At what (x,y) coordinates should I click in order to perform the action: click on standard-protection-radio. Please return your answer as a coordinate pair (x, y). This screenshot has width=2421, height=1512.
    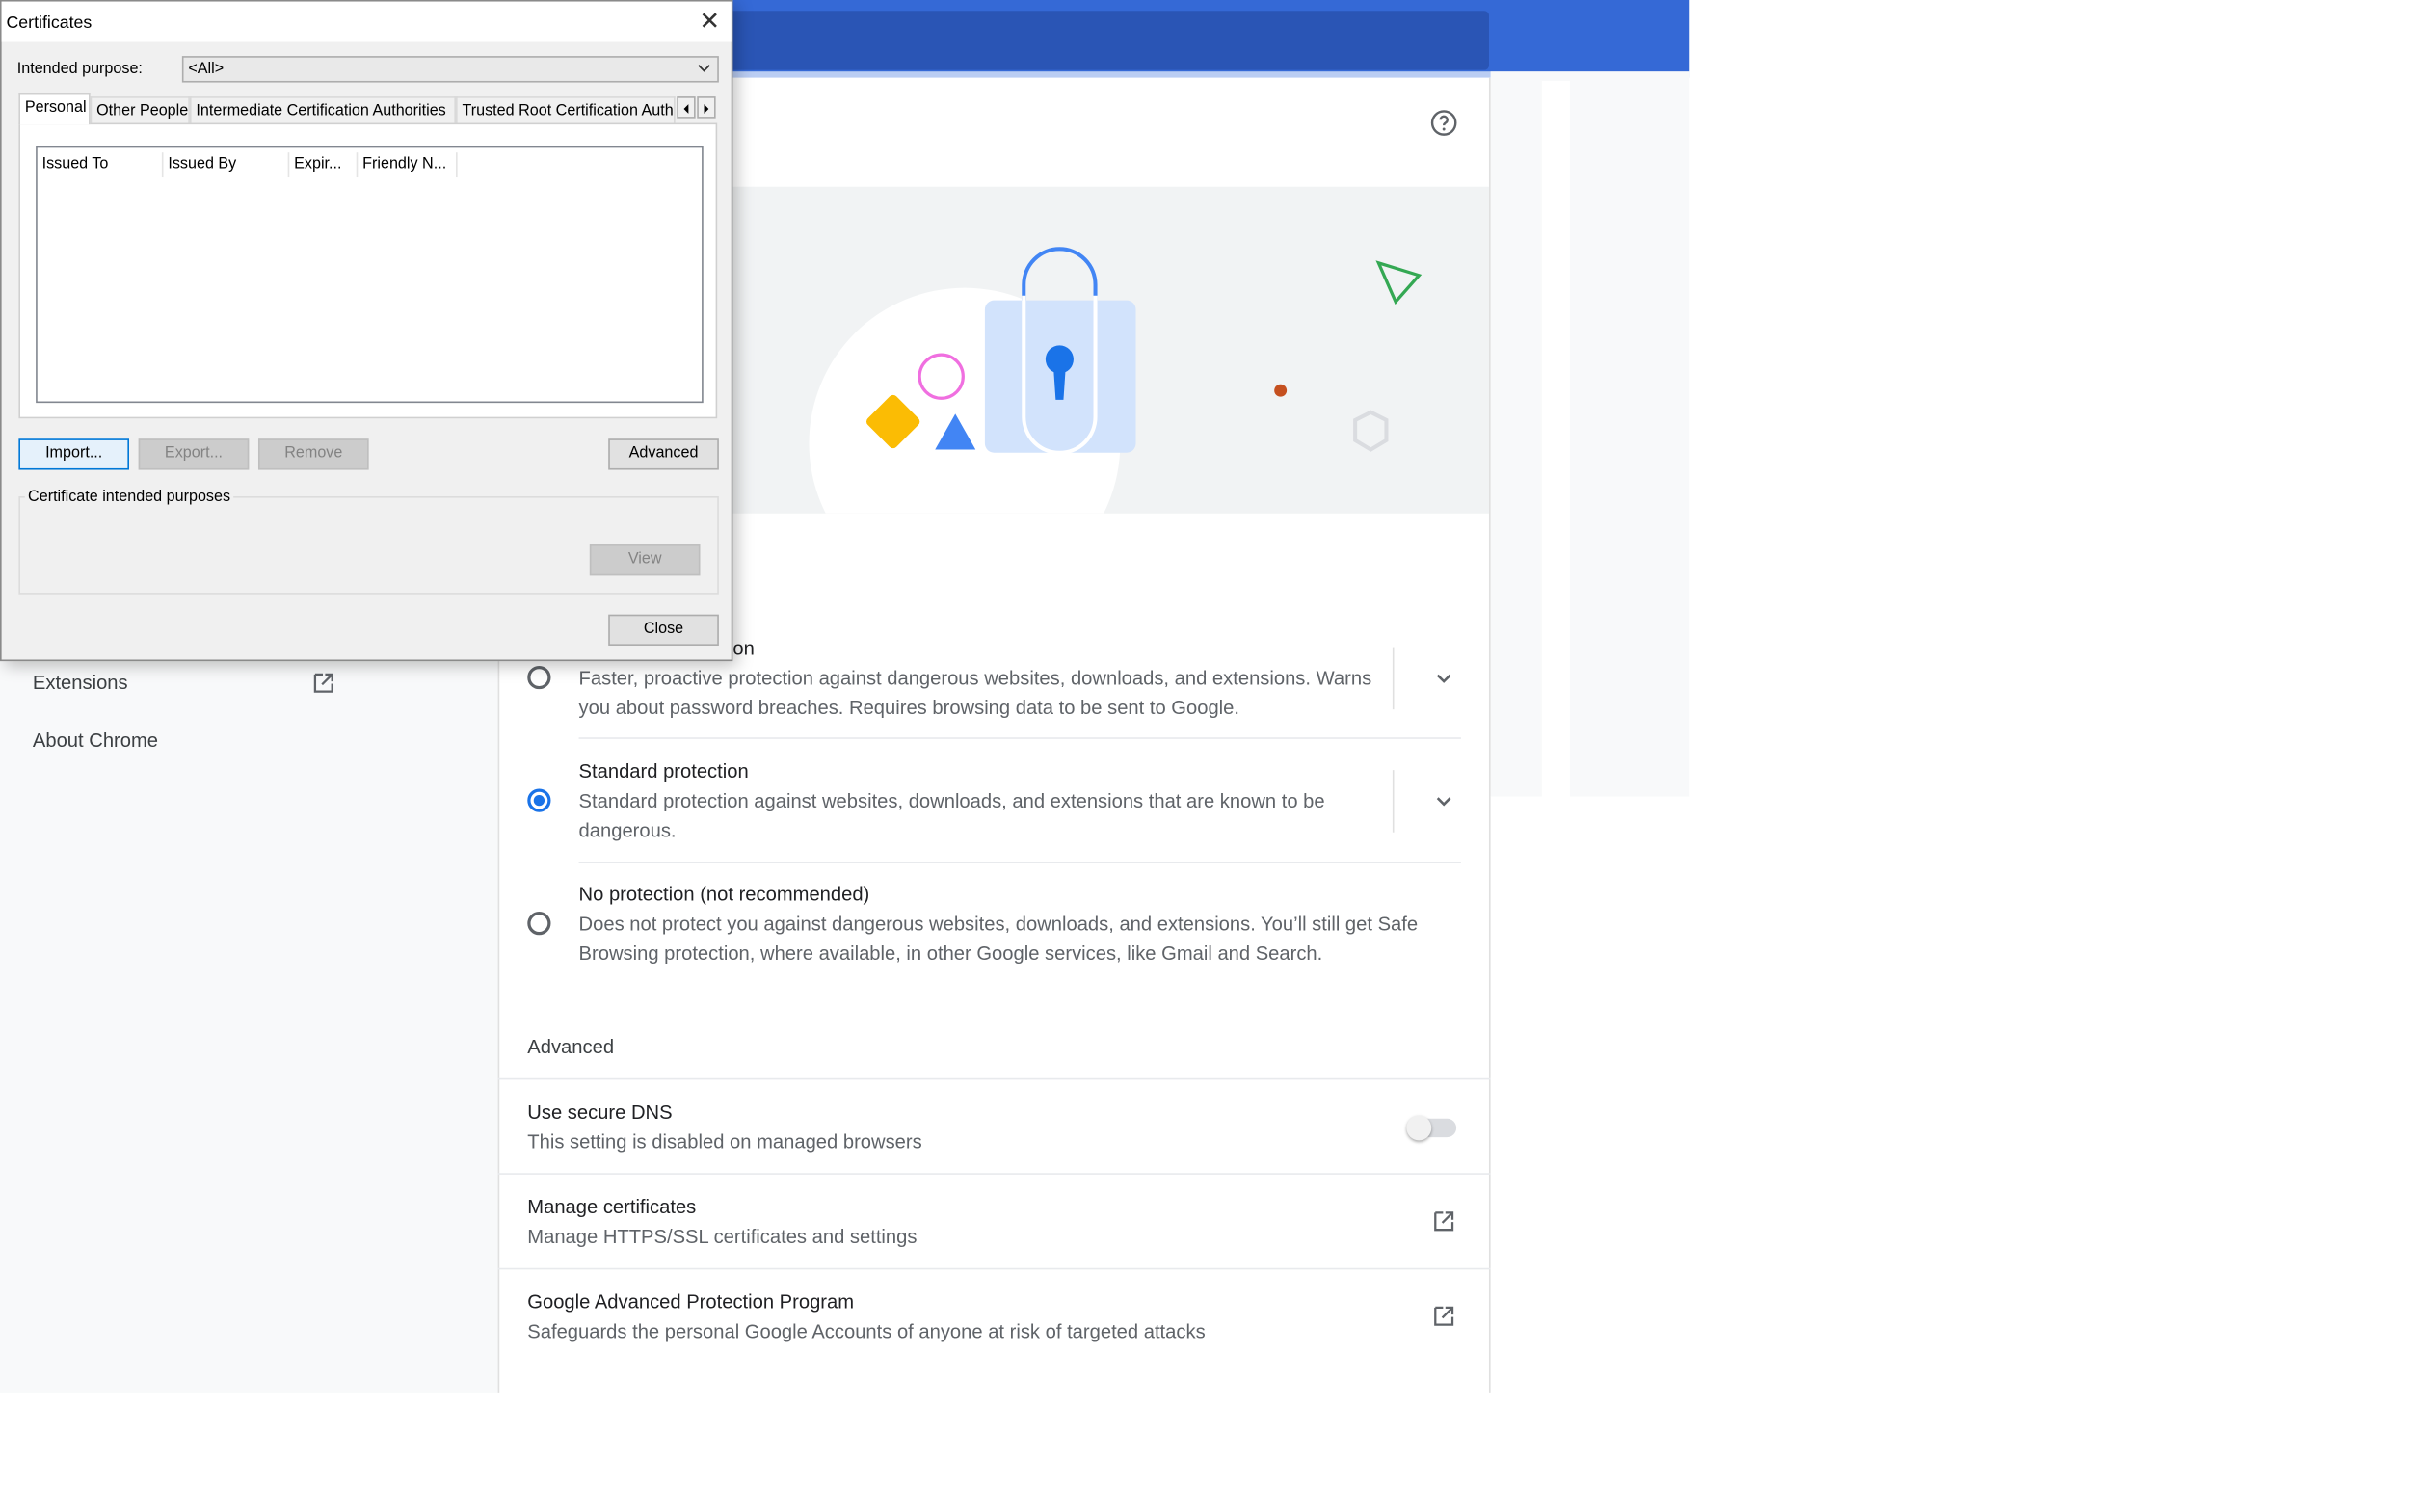
    Looking at the image, I should click on (539, 800).